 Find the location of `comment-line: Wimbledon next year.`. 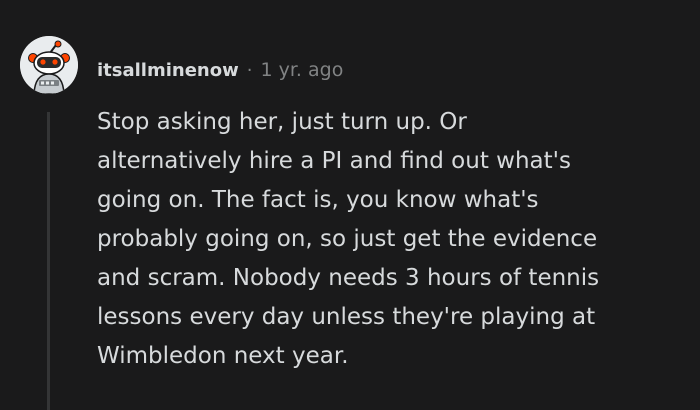

comment-line: Wimbledon next year. is located at coordinates (223, 356).